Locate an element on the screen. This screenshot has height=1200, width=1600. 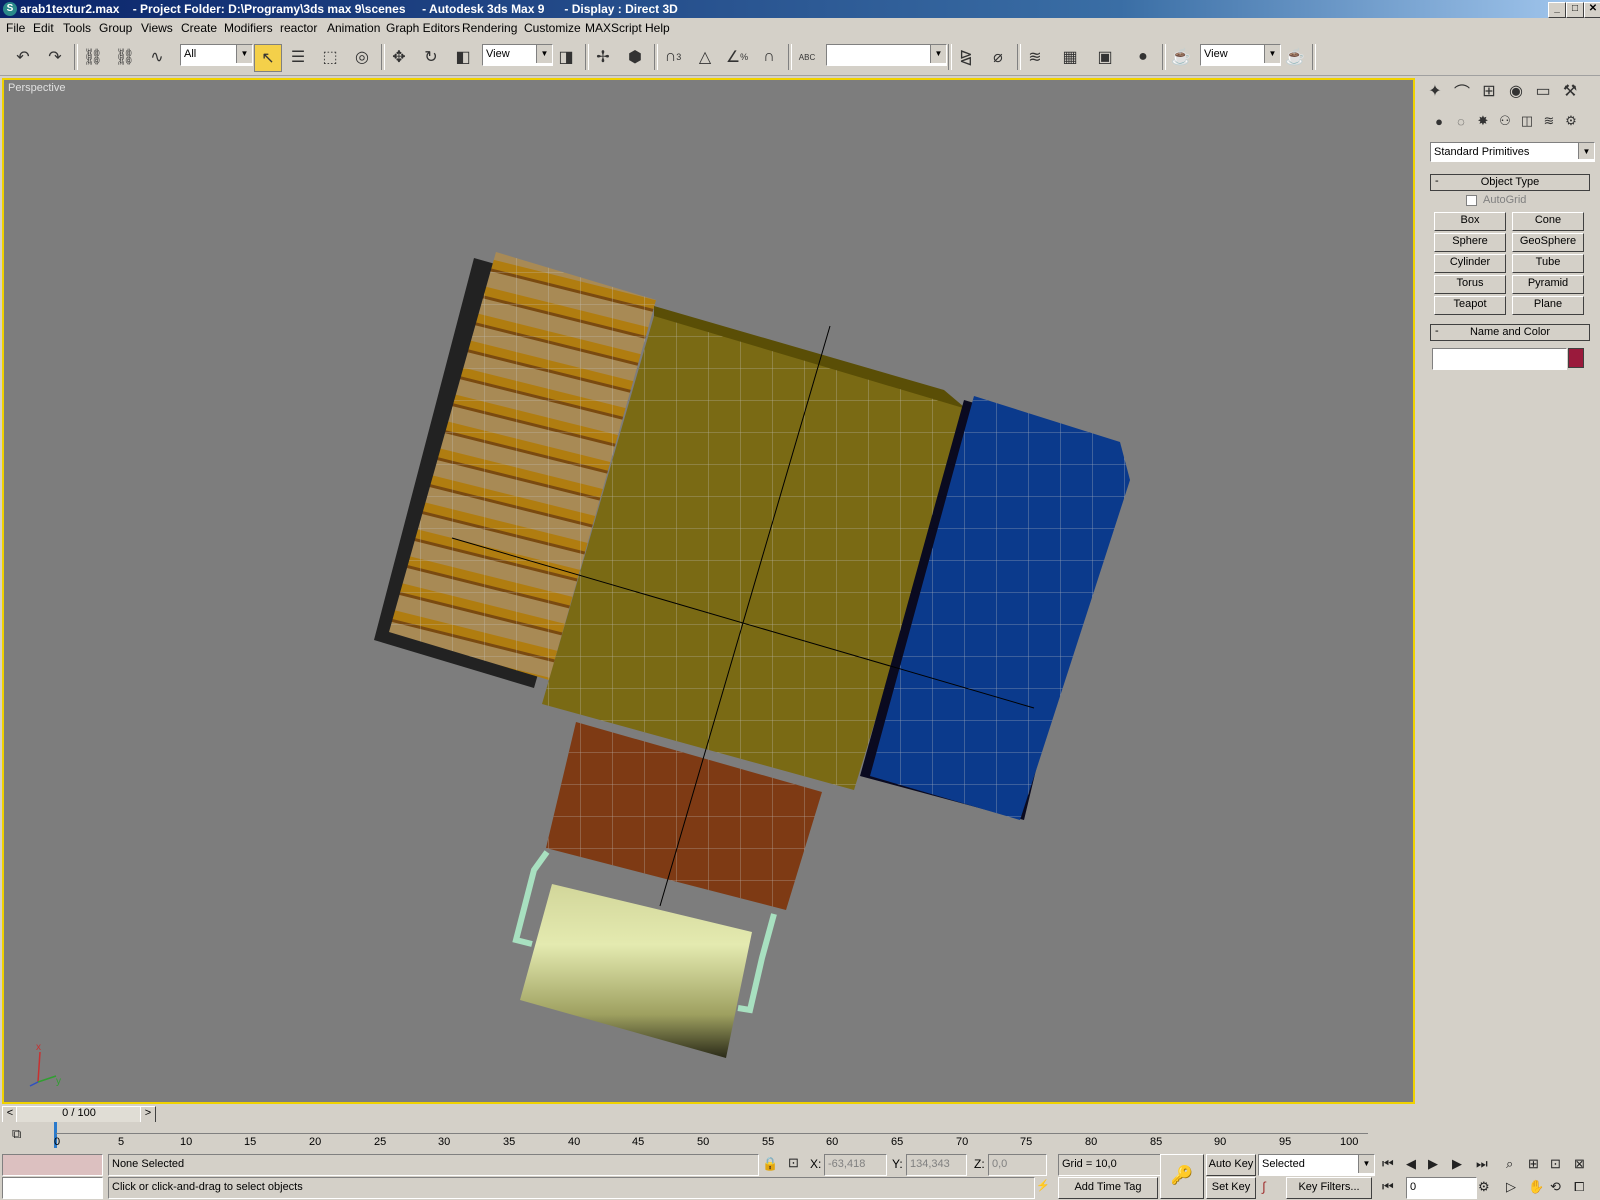
add-time-tag-button: Add Time Tag is located at coordinates (1108, 1188).